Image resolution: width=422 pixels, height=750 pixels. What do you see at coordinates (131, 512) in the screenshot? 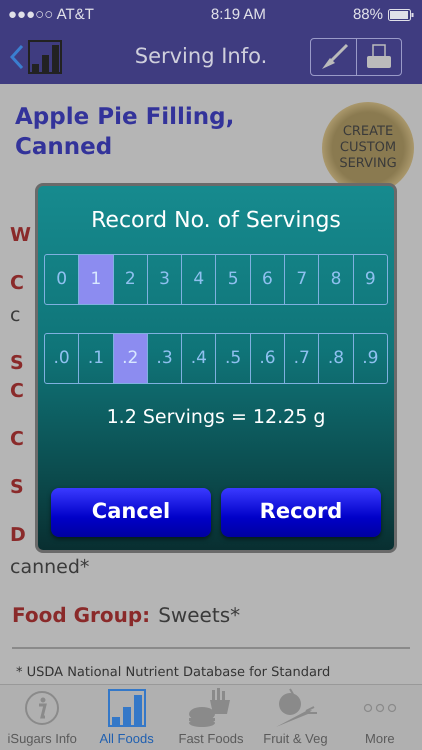
I see `cancel-button: Cancel` at bounding box center [131, 512].